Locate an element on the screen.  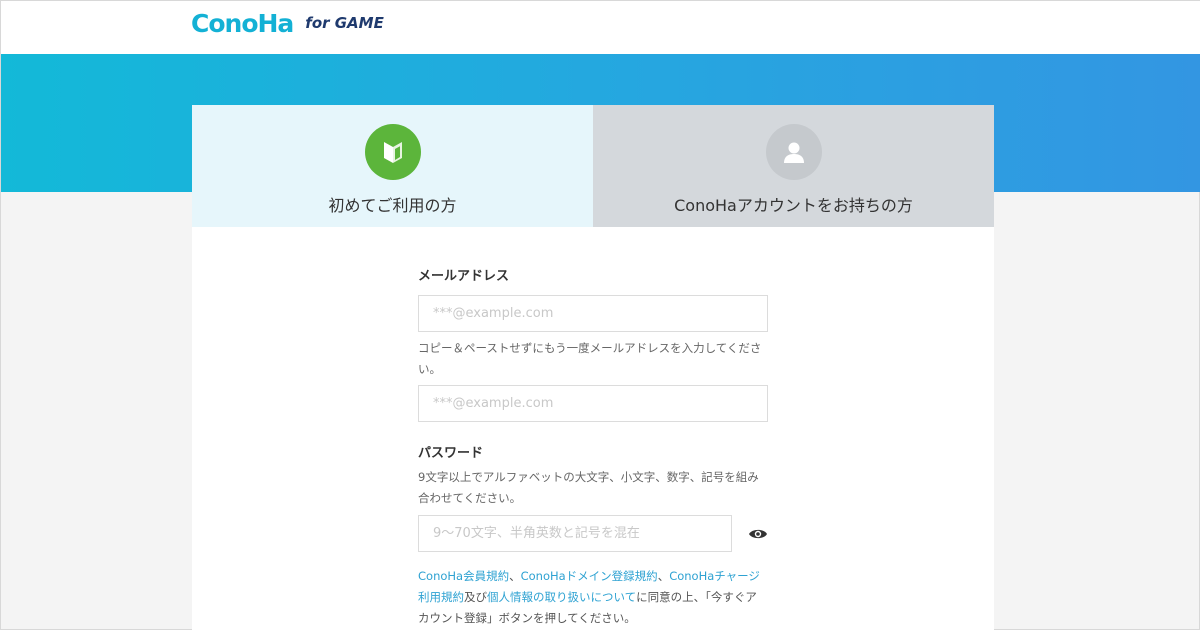
logo-sub-text: for GAME is located at coordinates (344, 23).